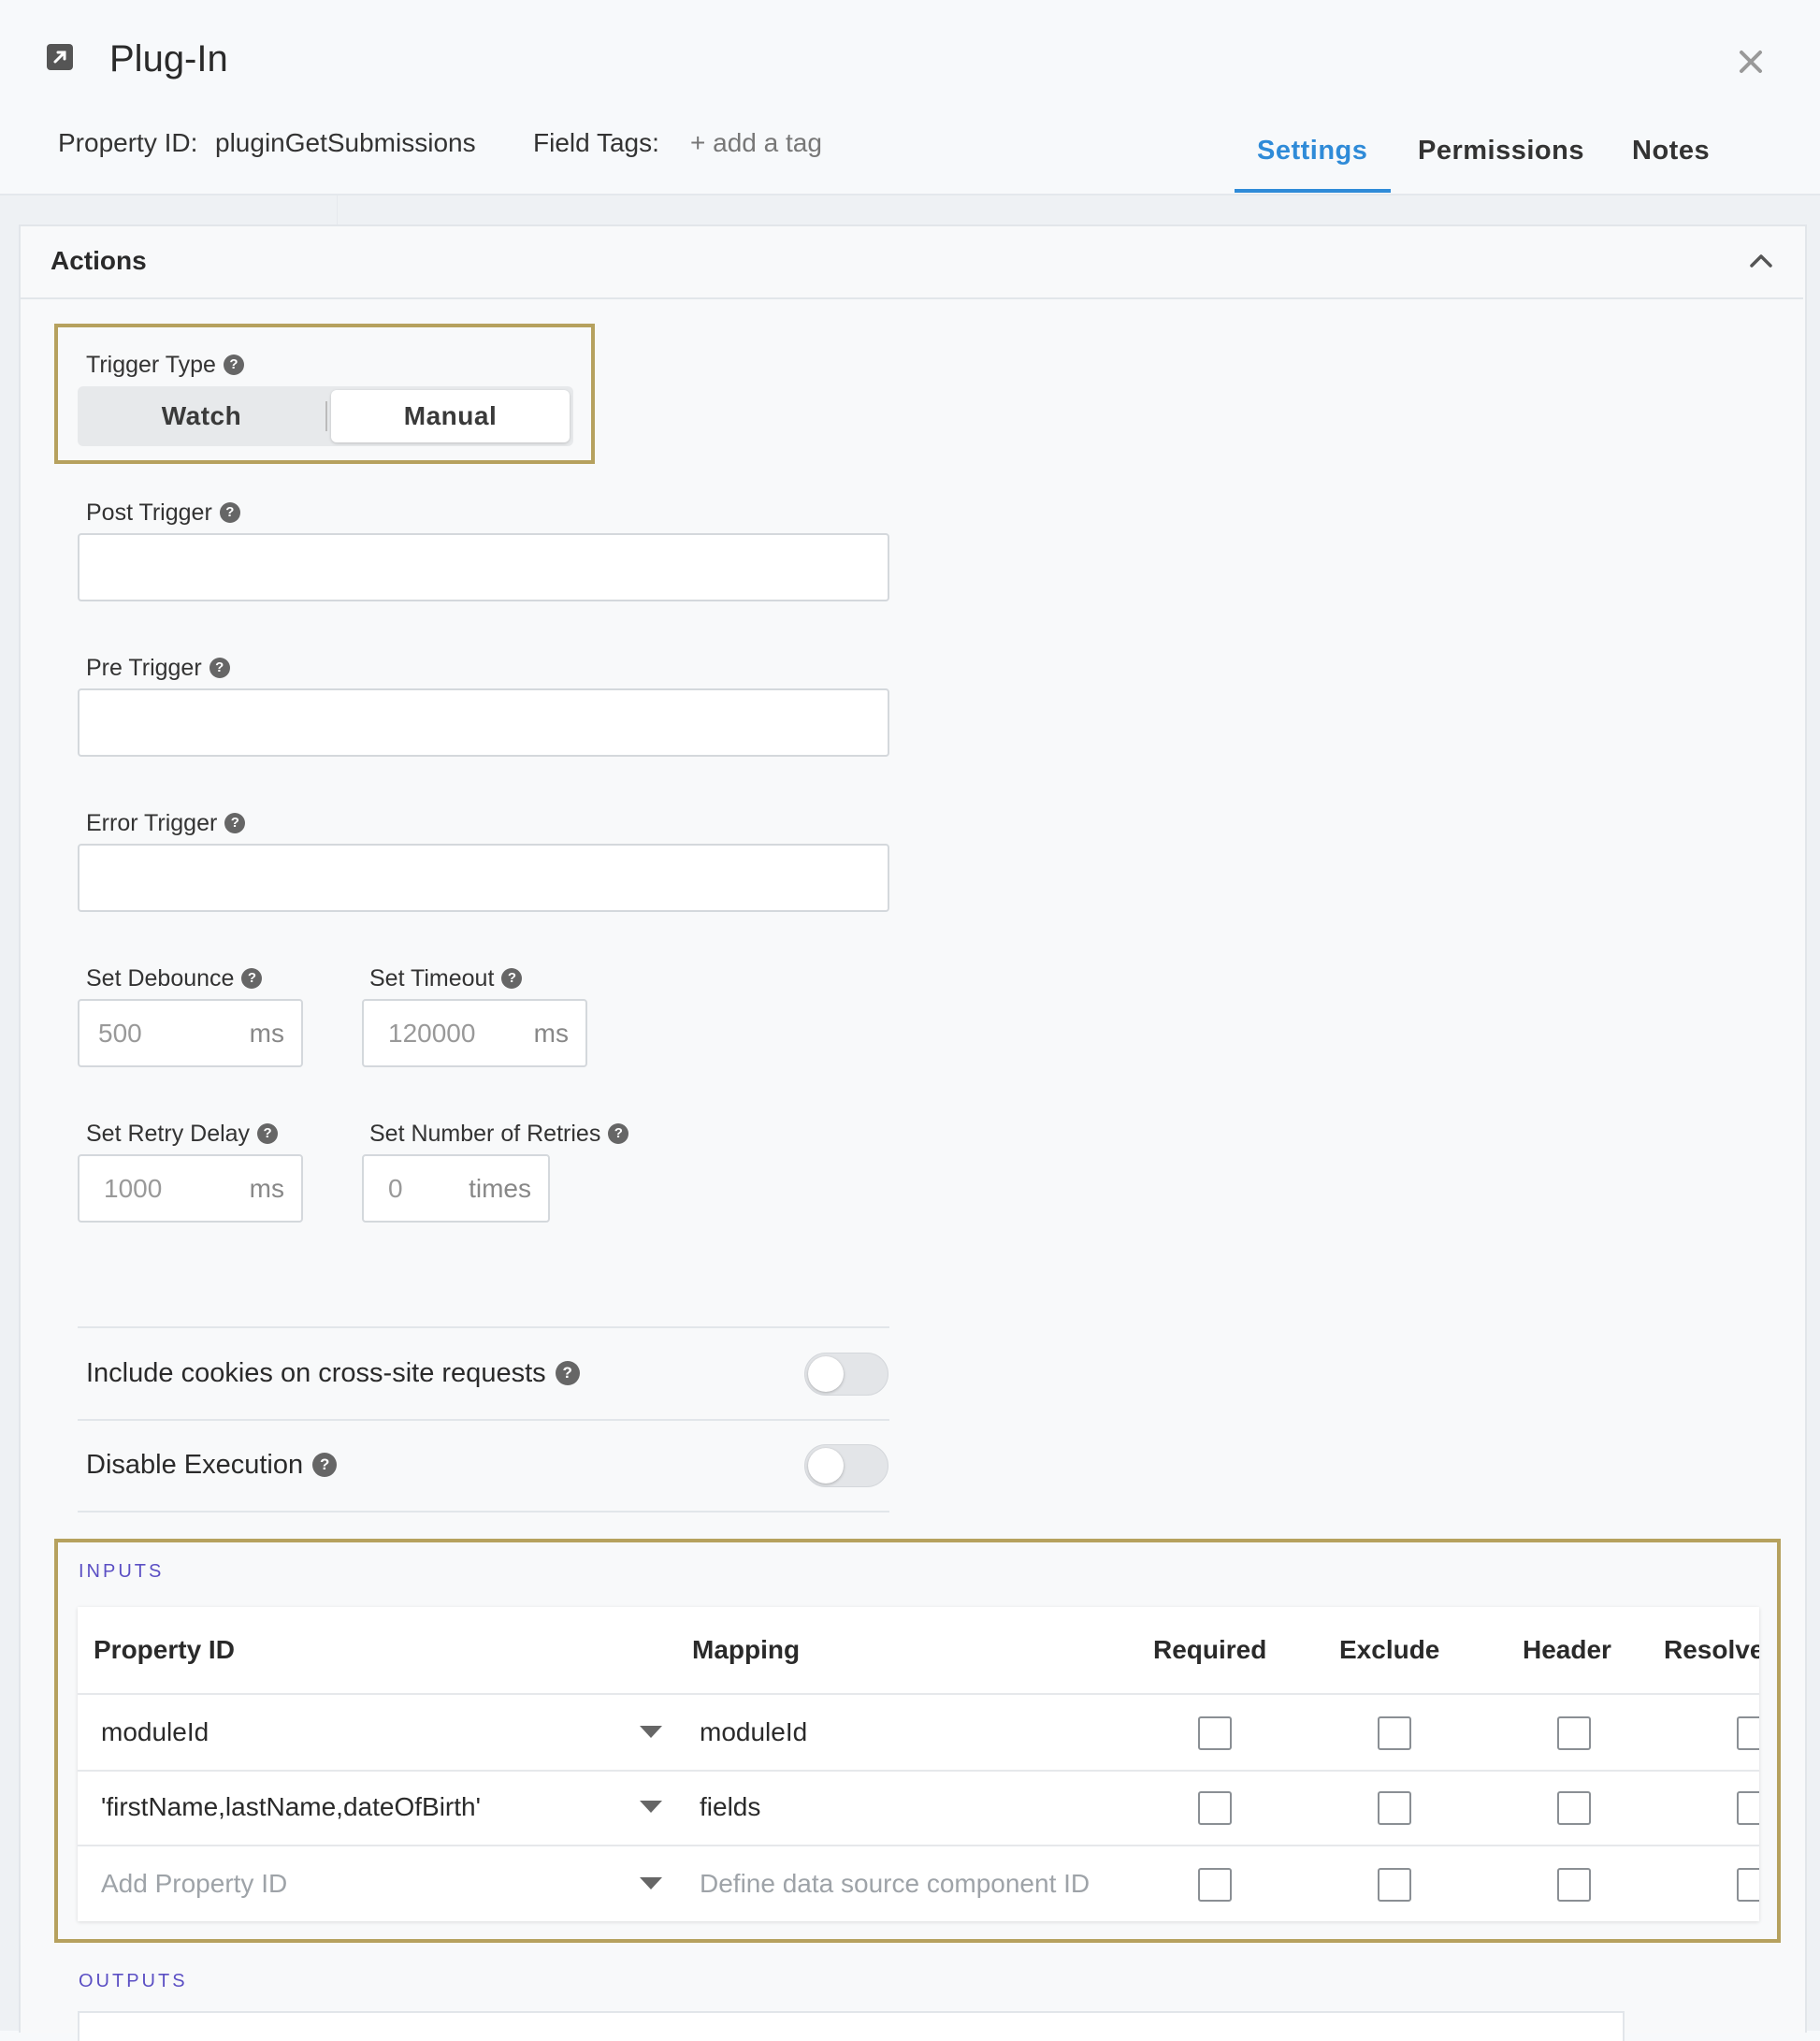  What do you see at coordinates (1394, 1808) in the screenshot?
I see `row2-exclude-checkbox` at bounding box center [1394, 1808].